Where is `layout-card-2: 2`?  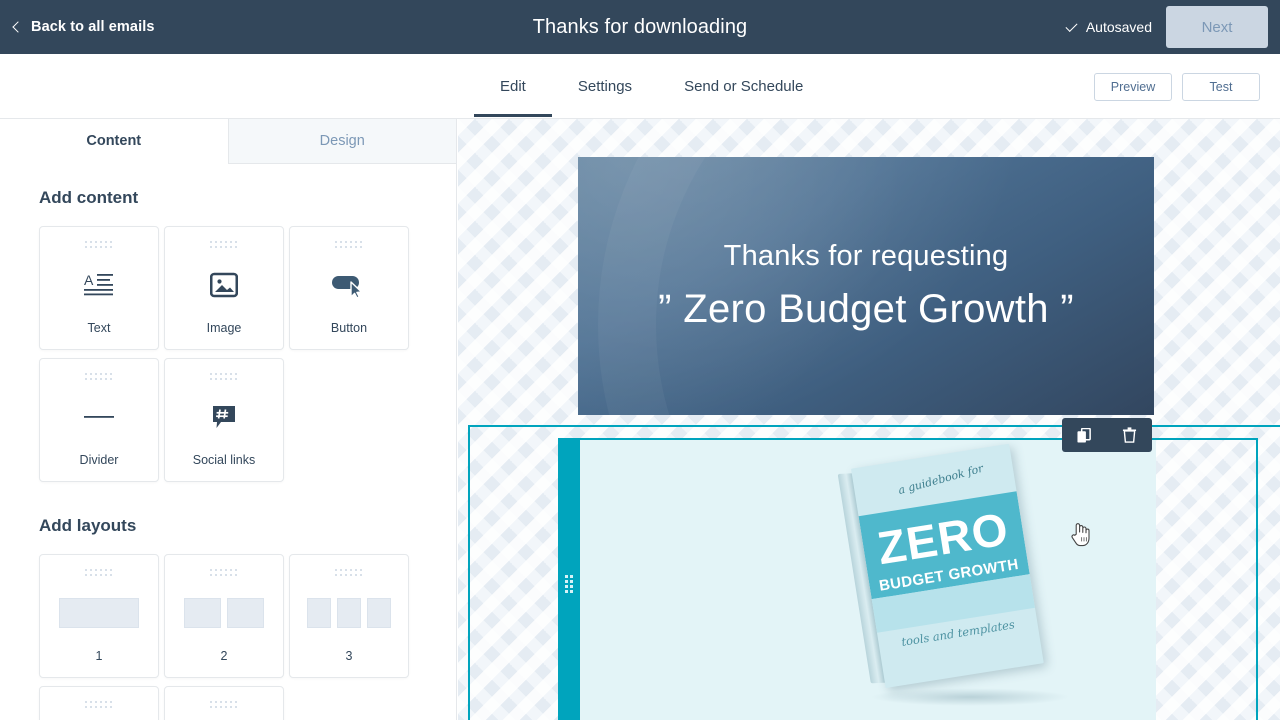 layout-card-2: 2 is located at coordinates (224, 616).